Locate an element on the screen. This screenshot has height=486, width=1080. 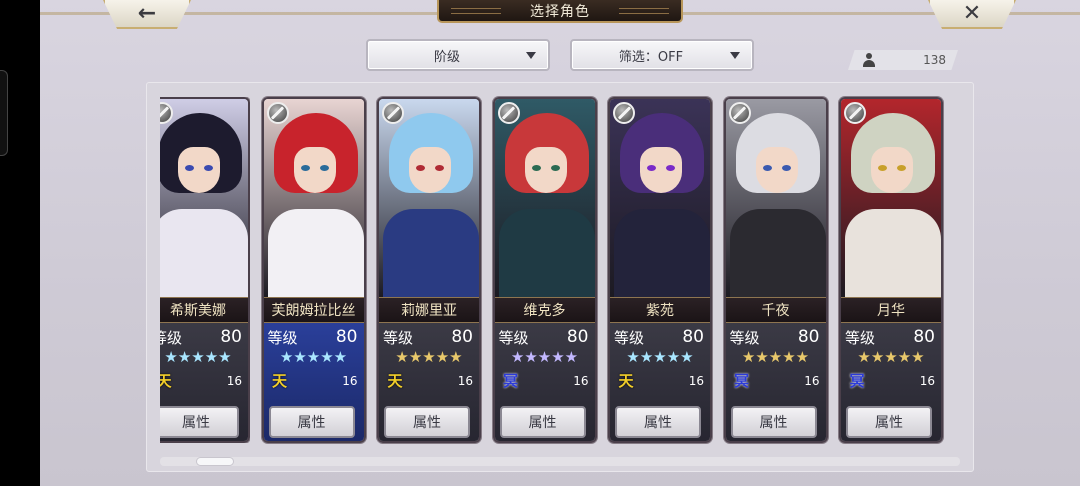
character-name: 紫苑 is located at coordinates (660, 310).